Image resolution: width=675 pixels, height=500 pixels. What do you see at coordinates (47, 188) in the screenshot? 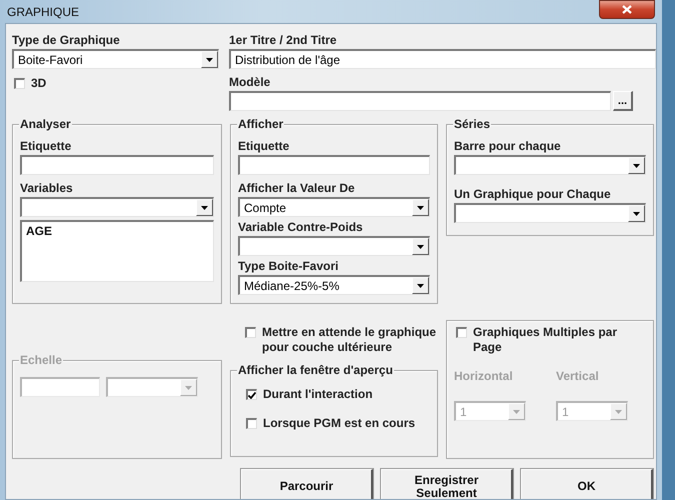
I see `field-label: Variables` at bounding box center [47, 188].